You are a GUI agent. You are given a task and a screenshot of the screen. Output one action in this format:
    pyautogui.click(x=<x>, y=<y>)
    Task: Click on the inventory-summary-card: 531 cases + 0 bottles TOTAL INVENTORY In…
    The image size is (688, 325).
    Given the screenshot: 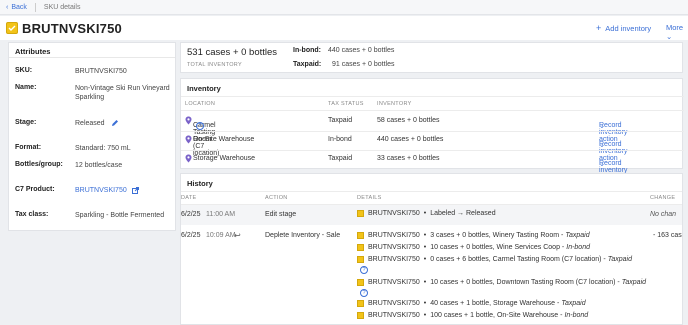 What is the action you would take?
    pyautogui.click(x=431, y=57)
    